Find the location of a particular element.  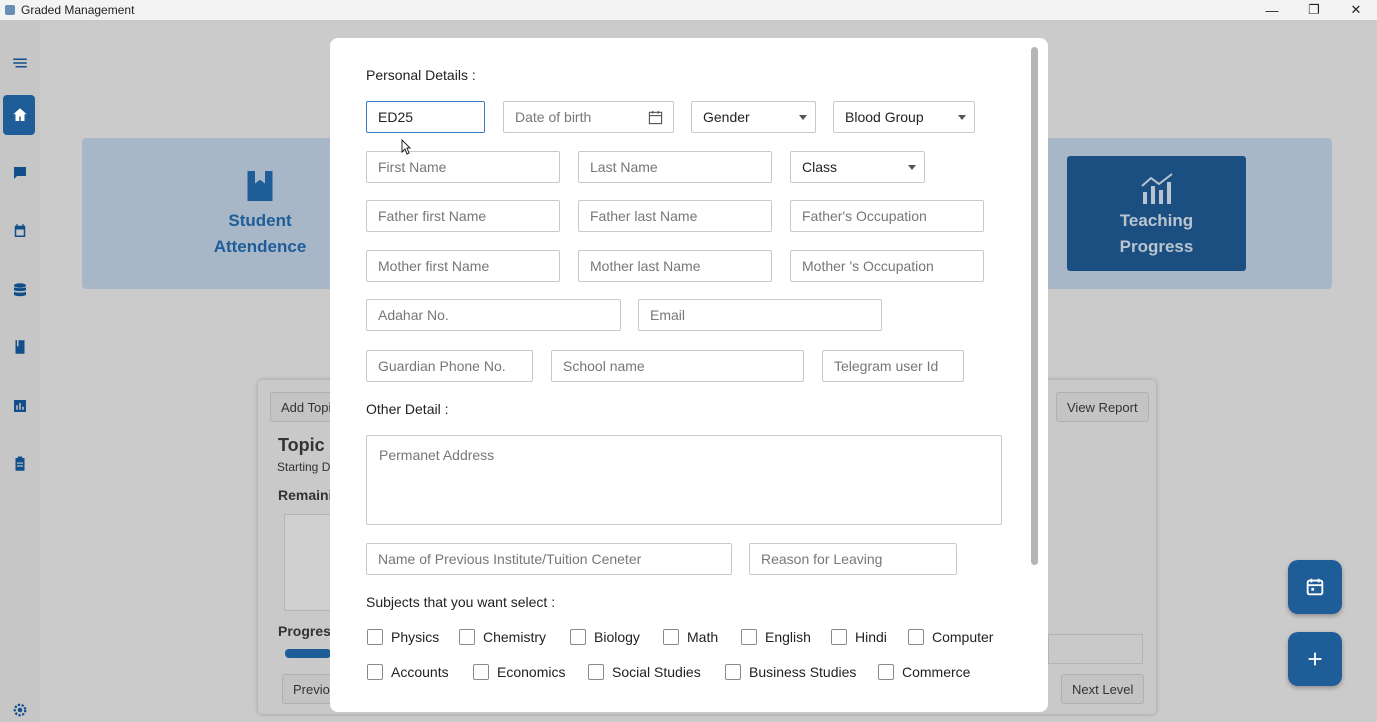

window-controls: — ❐ ✕ is located at coordinates (1314, 10).